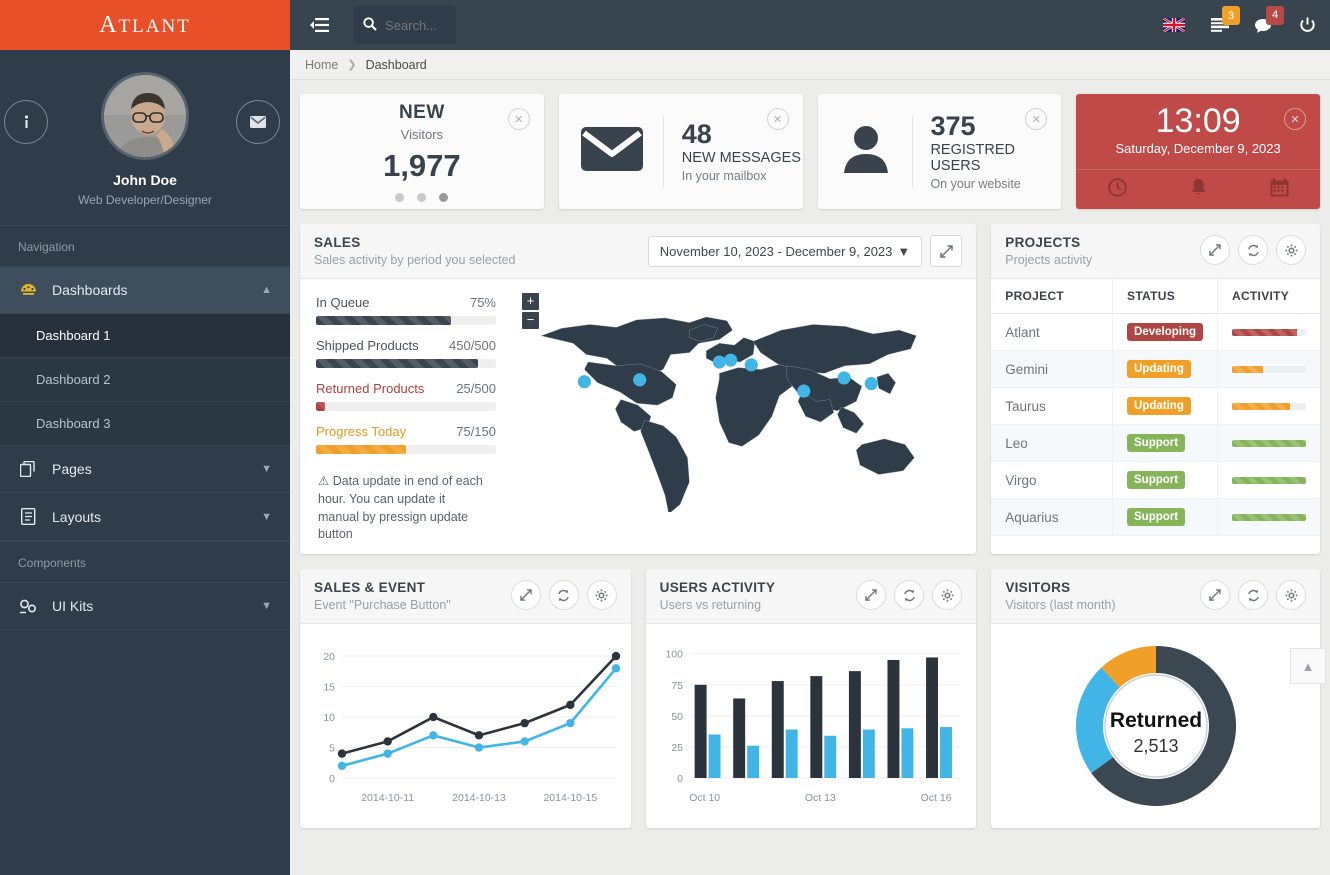 The height and width of the screenshot is (875, 1330). I want to click on bell-icon, so click(1198, 190).